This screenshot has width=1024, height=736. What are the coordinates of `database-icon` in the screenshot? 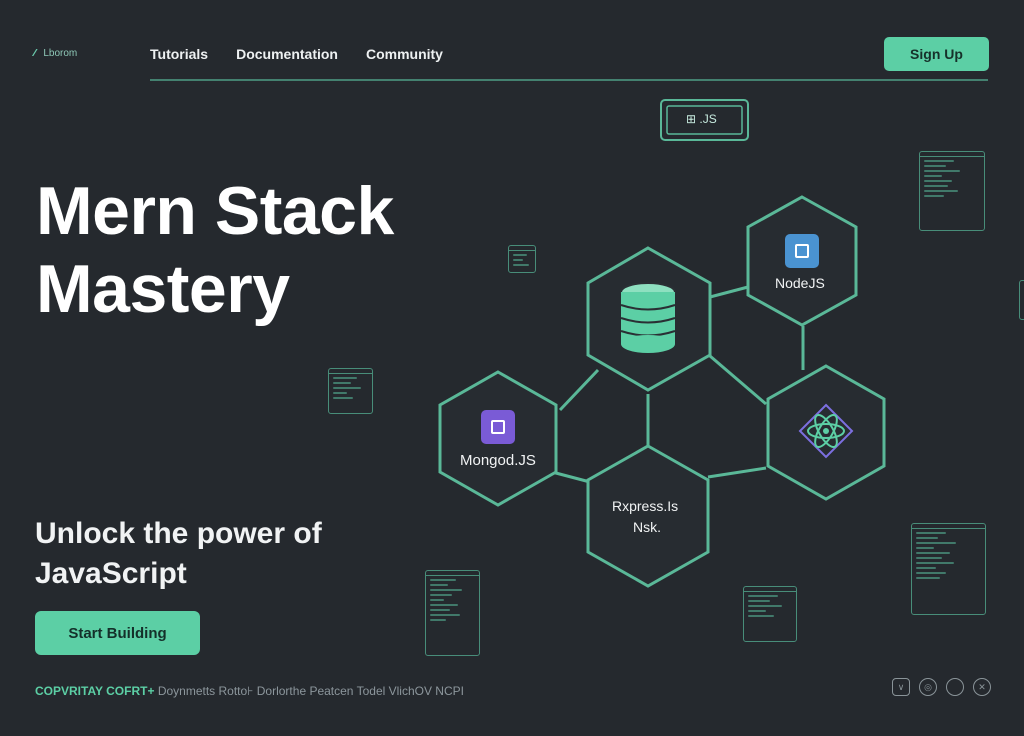 It's located at (648, 317).